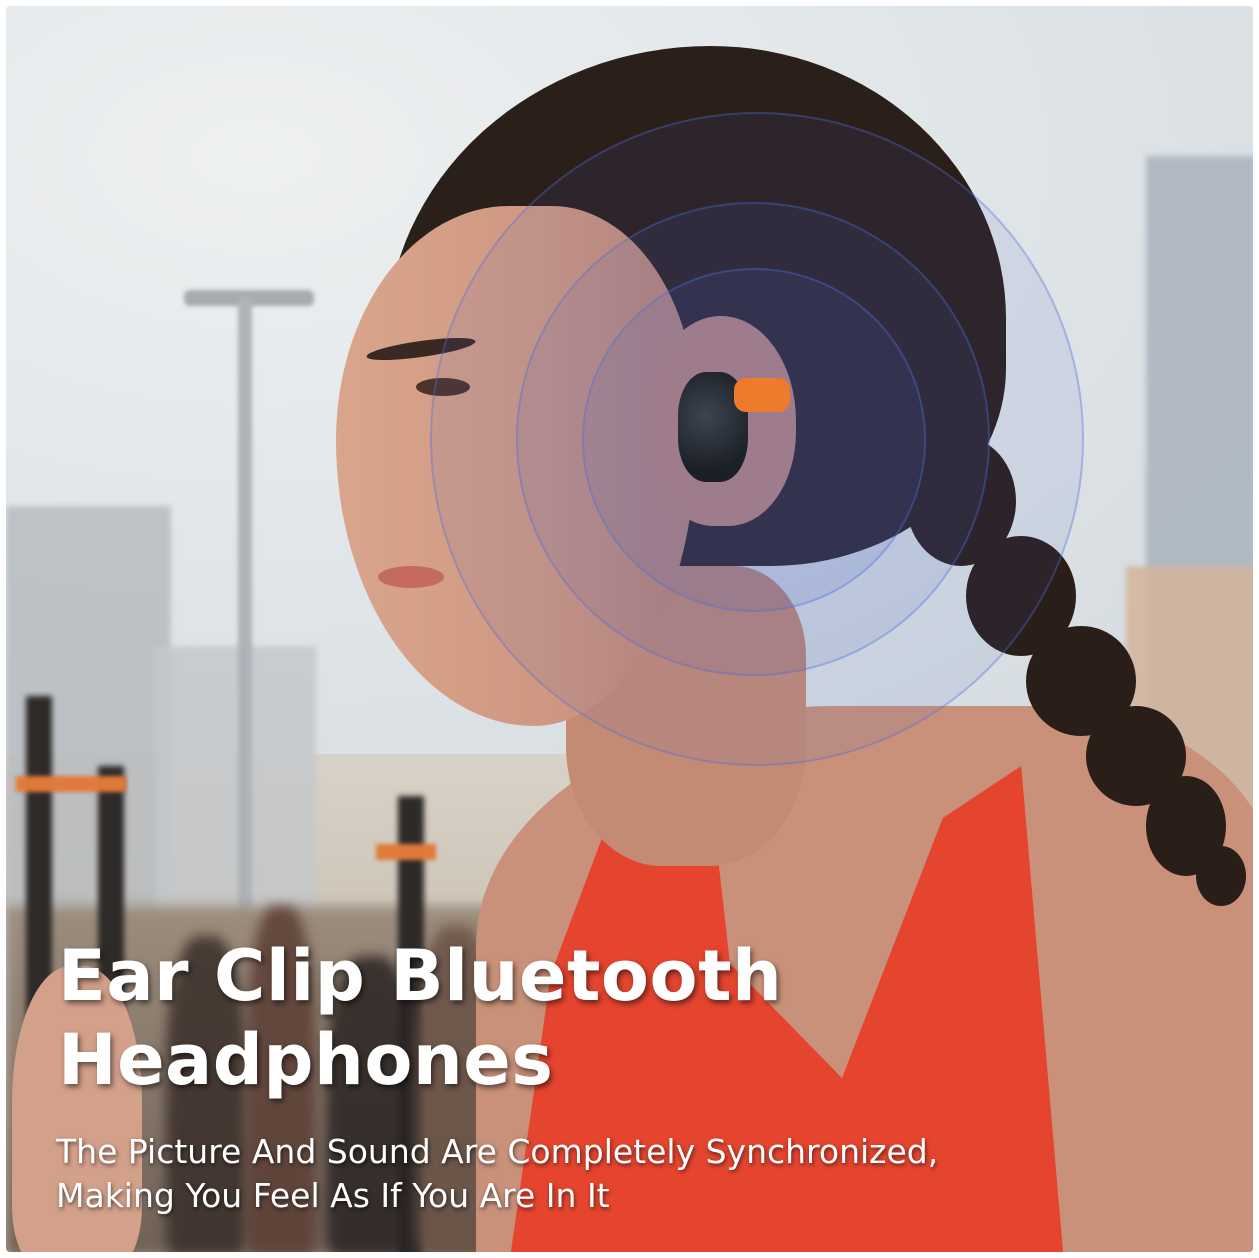 The image size is (1259, 1258). Describe the element at coordinates (333, 1195) in the screenshot. I see `tagline-line-2: Making You Feel As If You Are In It` at that location.